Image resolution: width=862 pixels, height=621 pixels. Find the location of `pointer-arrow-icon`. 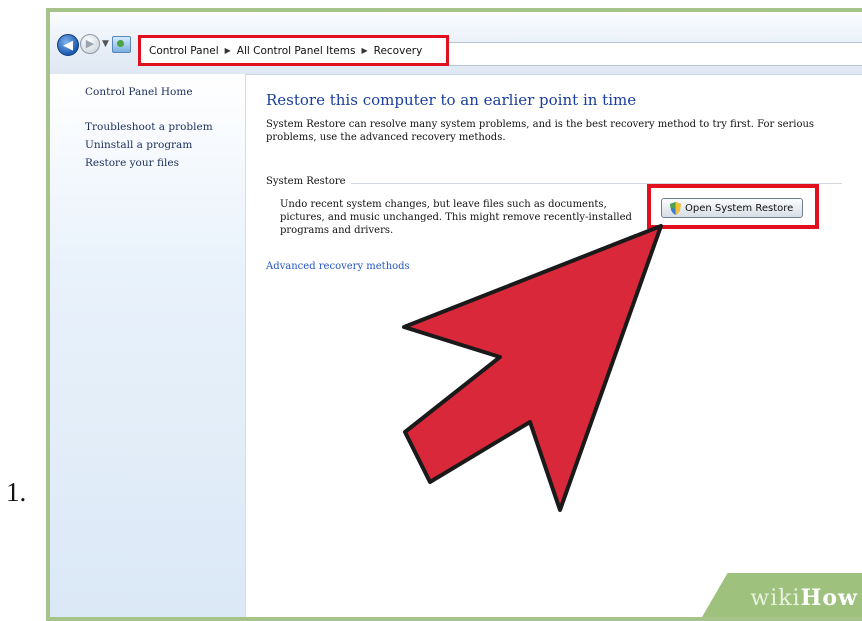

pointer-arrow-icon is located at coordinates (532, 368).